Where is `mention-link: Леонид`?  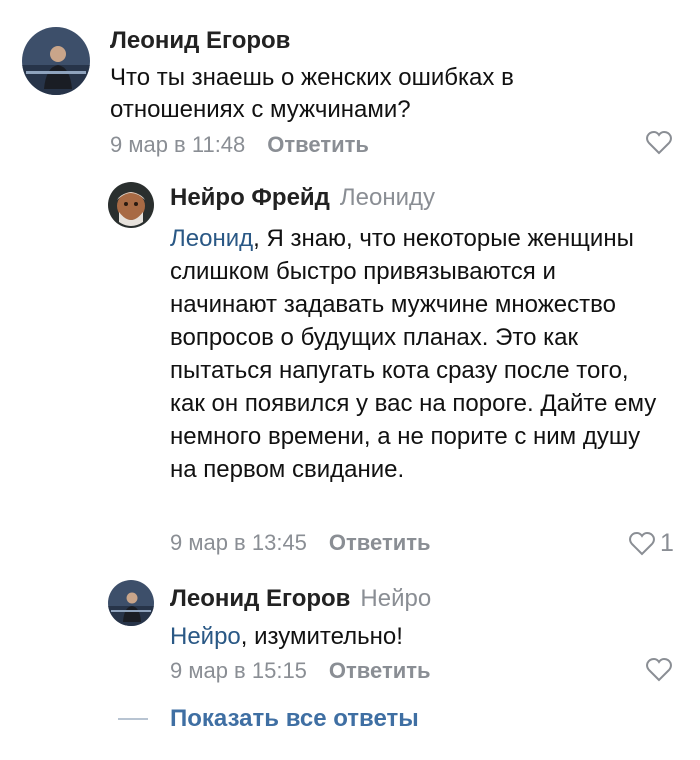
mention-link: Леонид is located at coordinates (211, 238).